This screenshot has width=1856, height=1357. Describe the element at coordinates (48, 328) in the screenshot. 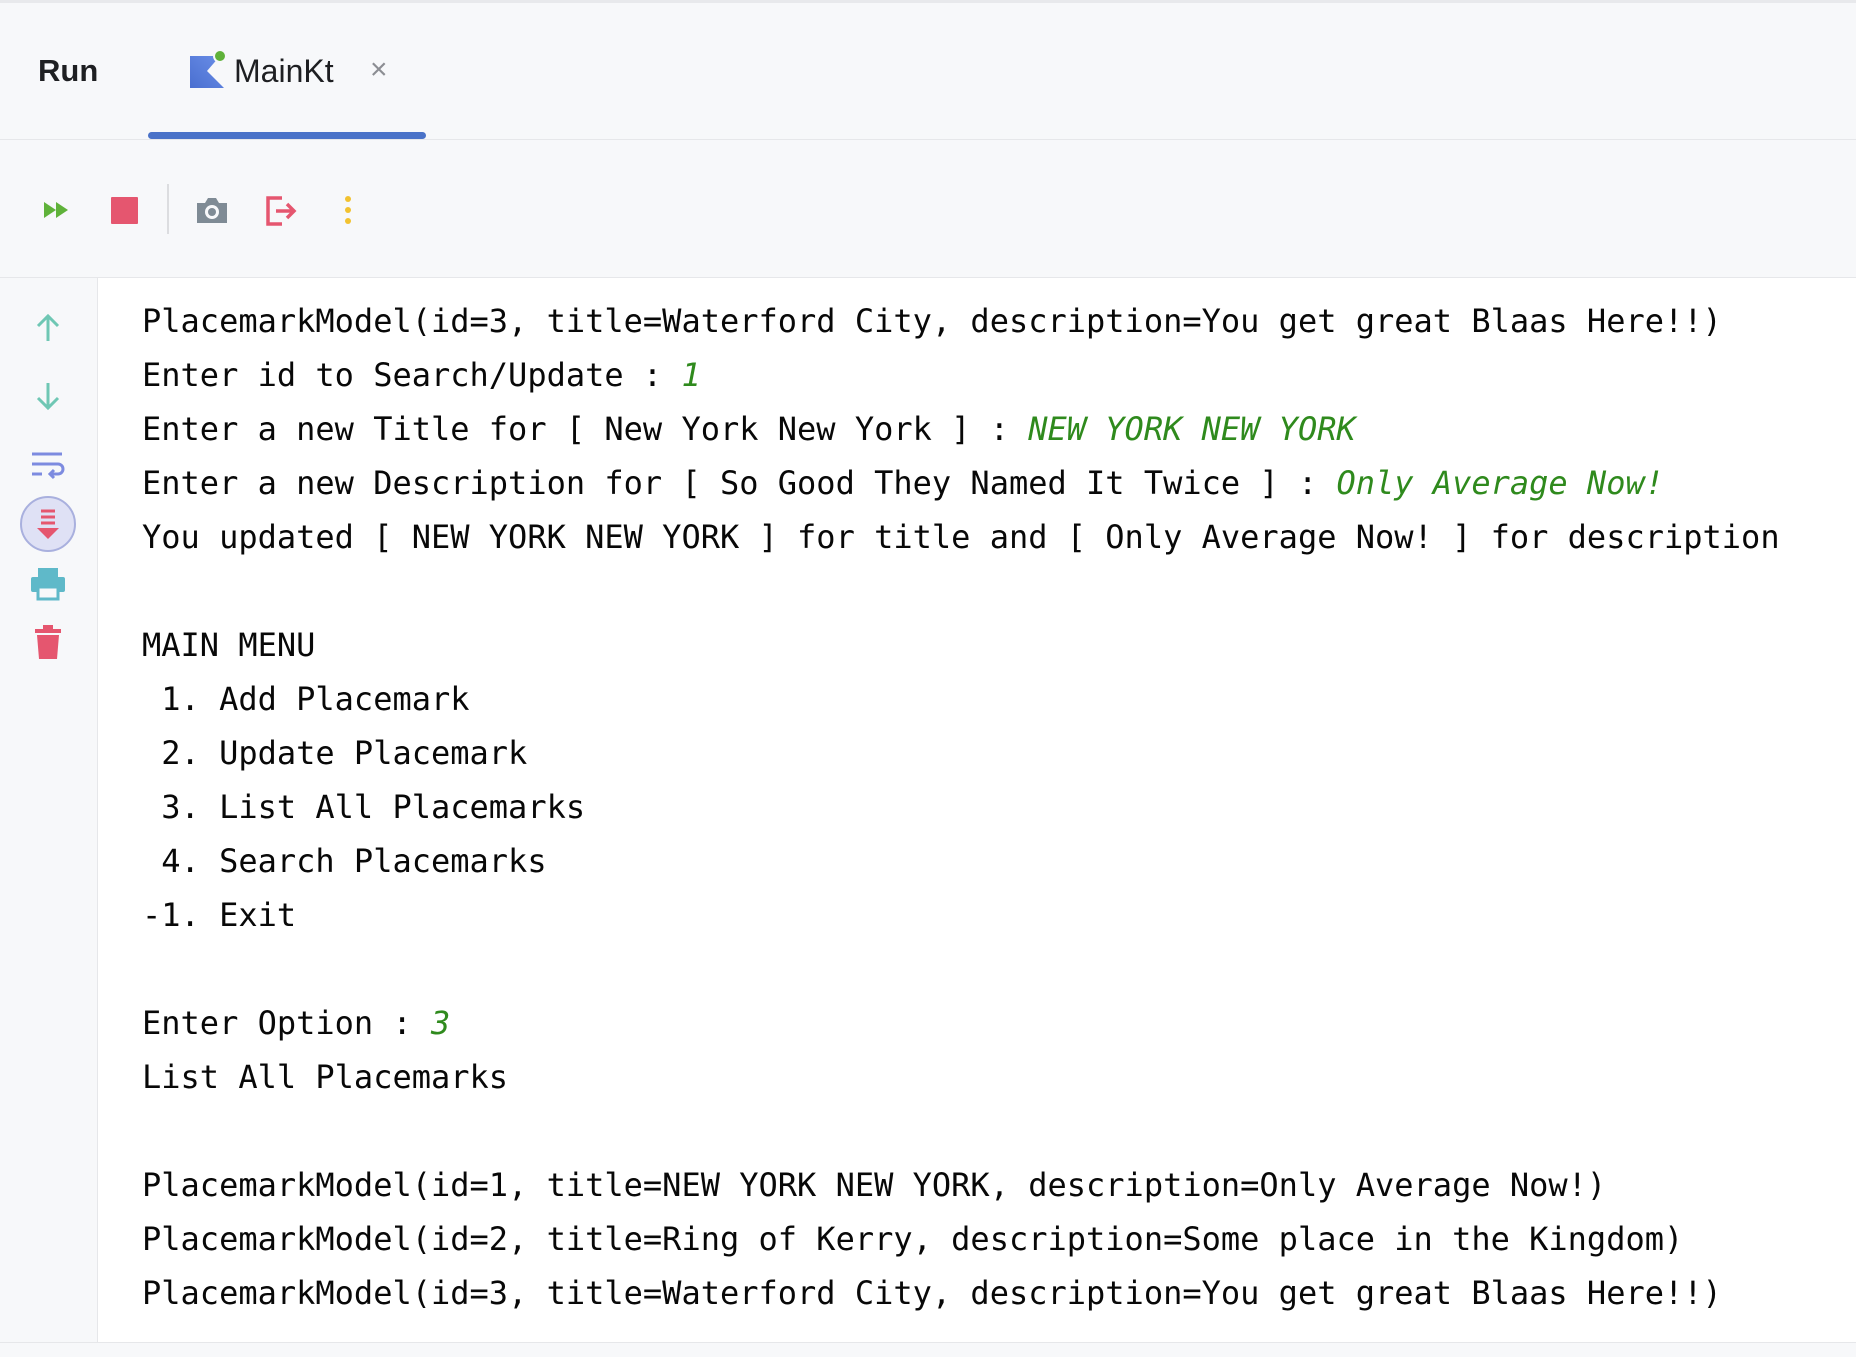

I see `arrow-up-icon` at that location.